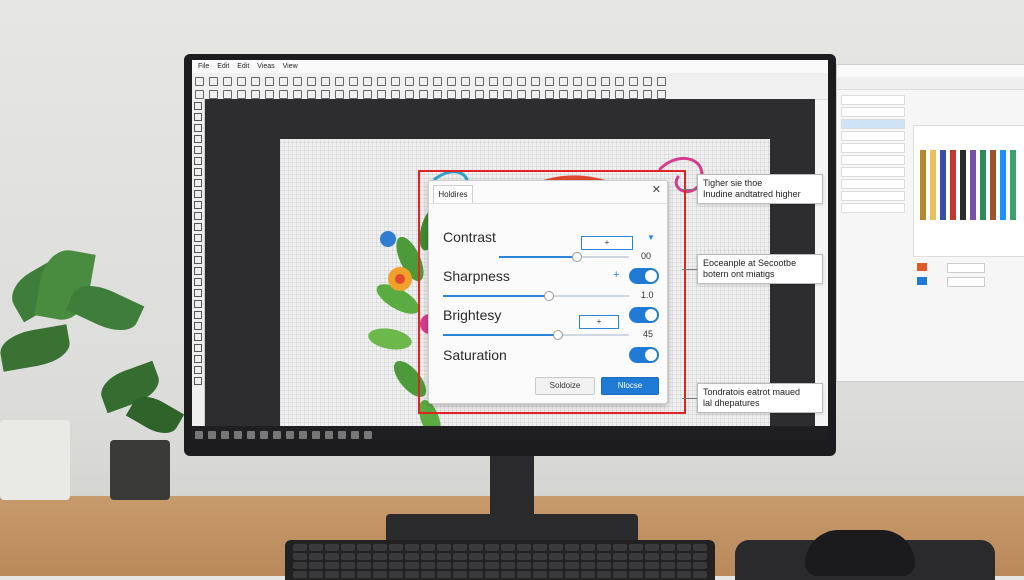 This screenshot has height=580, width=1024. Describe the element at coordinates (453, 194) in the screenshot. I see `dialog-tab: Holdires` at that location.